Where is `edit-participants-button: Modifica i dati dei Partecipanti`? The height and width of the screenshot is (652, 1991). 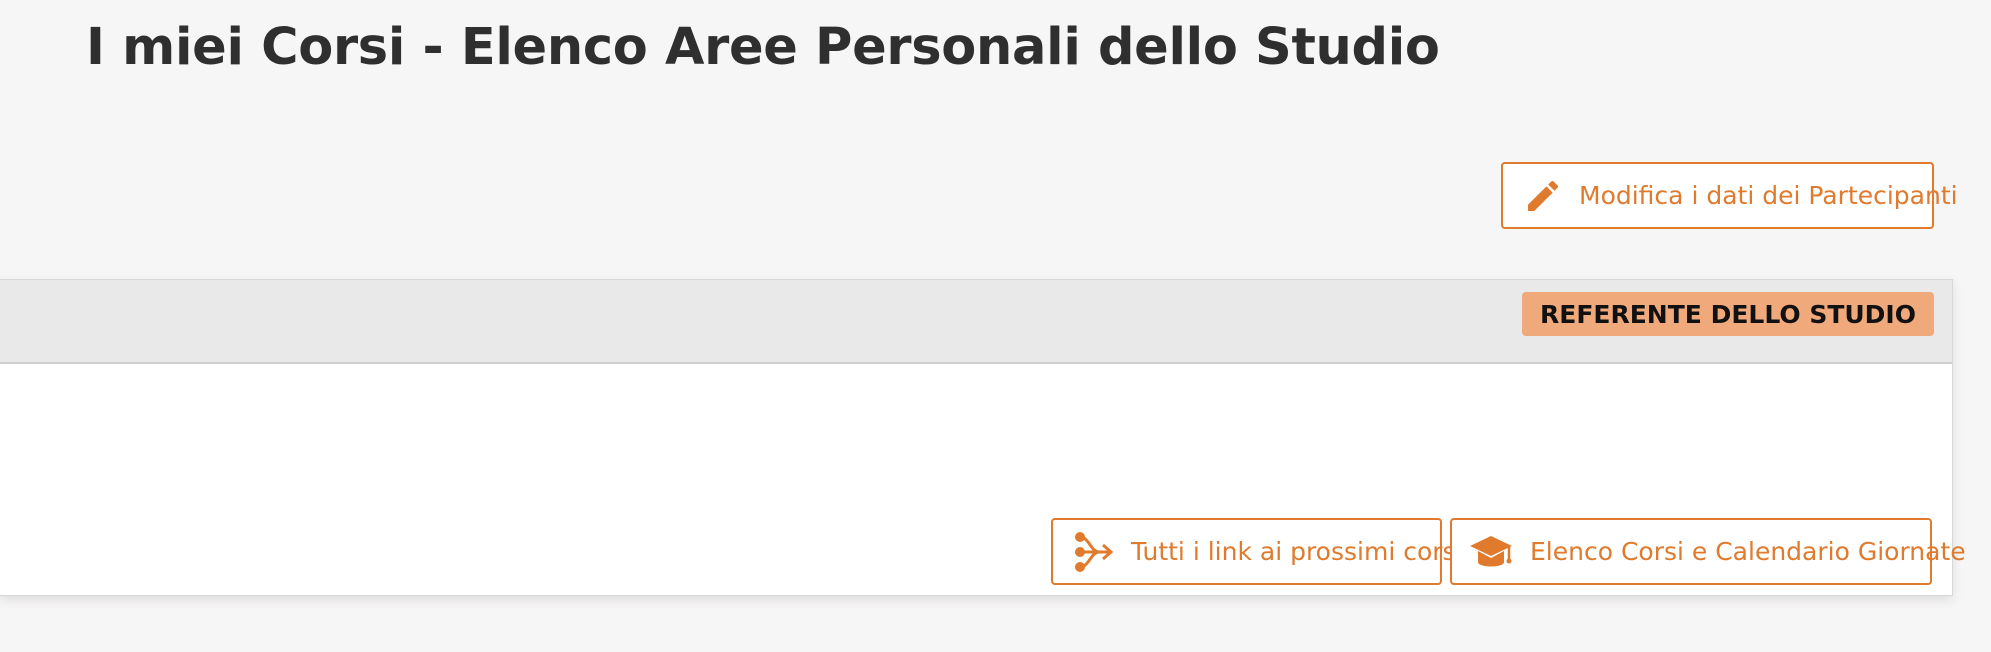
edit-participants-button: Modifica i dati dei Partecipanti is located at coordinates (1729, 195).